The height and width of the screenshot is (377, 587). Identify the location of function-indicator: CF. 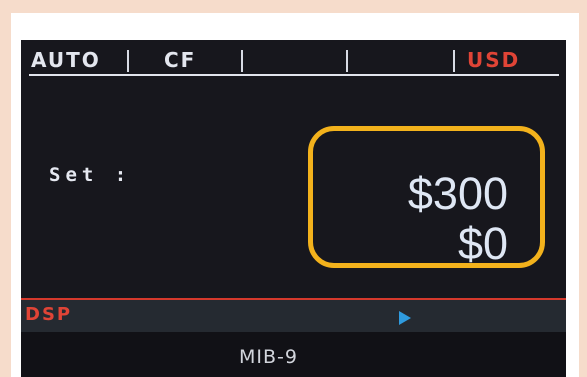
(180, 60).